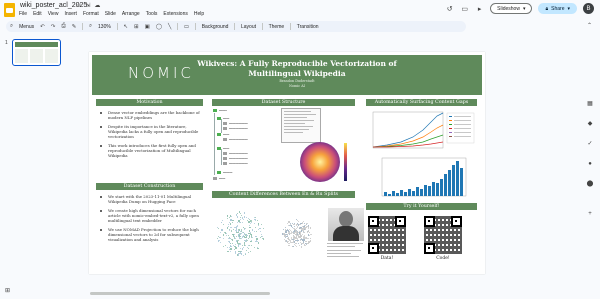 The width and height of the screenshot is (600, 299). What do you see at coordinates (590, 214) in the screenshot?
I see `add-icon: +` at bounding box center [590, 214].